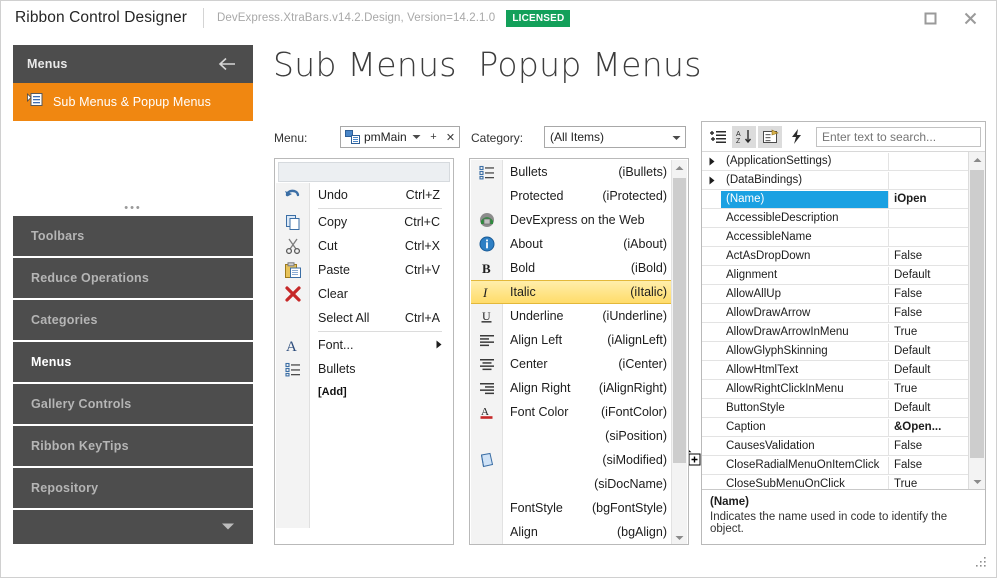 The height and width of the screenshot is (578, 997). What do you see at coordinates (572, 508) in the screenshot?
I see `list-item: FontStyle (bgFontStyle)` at bounding box center [572, 508].